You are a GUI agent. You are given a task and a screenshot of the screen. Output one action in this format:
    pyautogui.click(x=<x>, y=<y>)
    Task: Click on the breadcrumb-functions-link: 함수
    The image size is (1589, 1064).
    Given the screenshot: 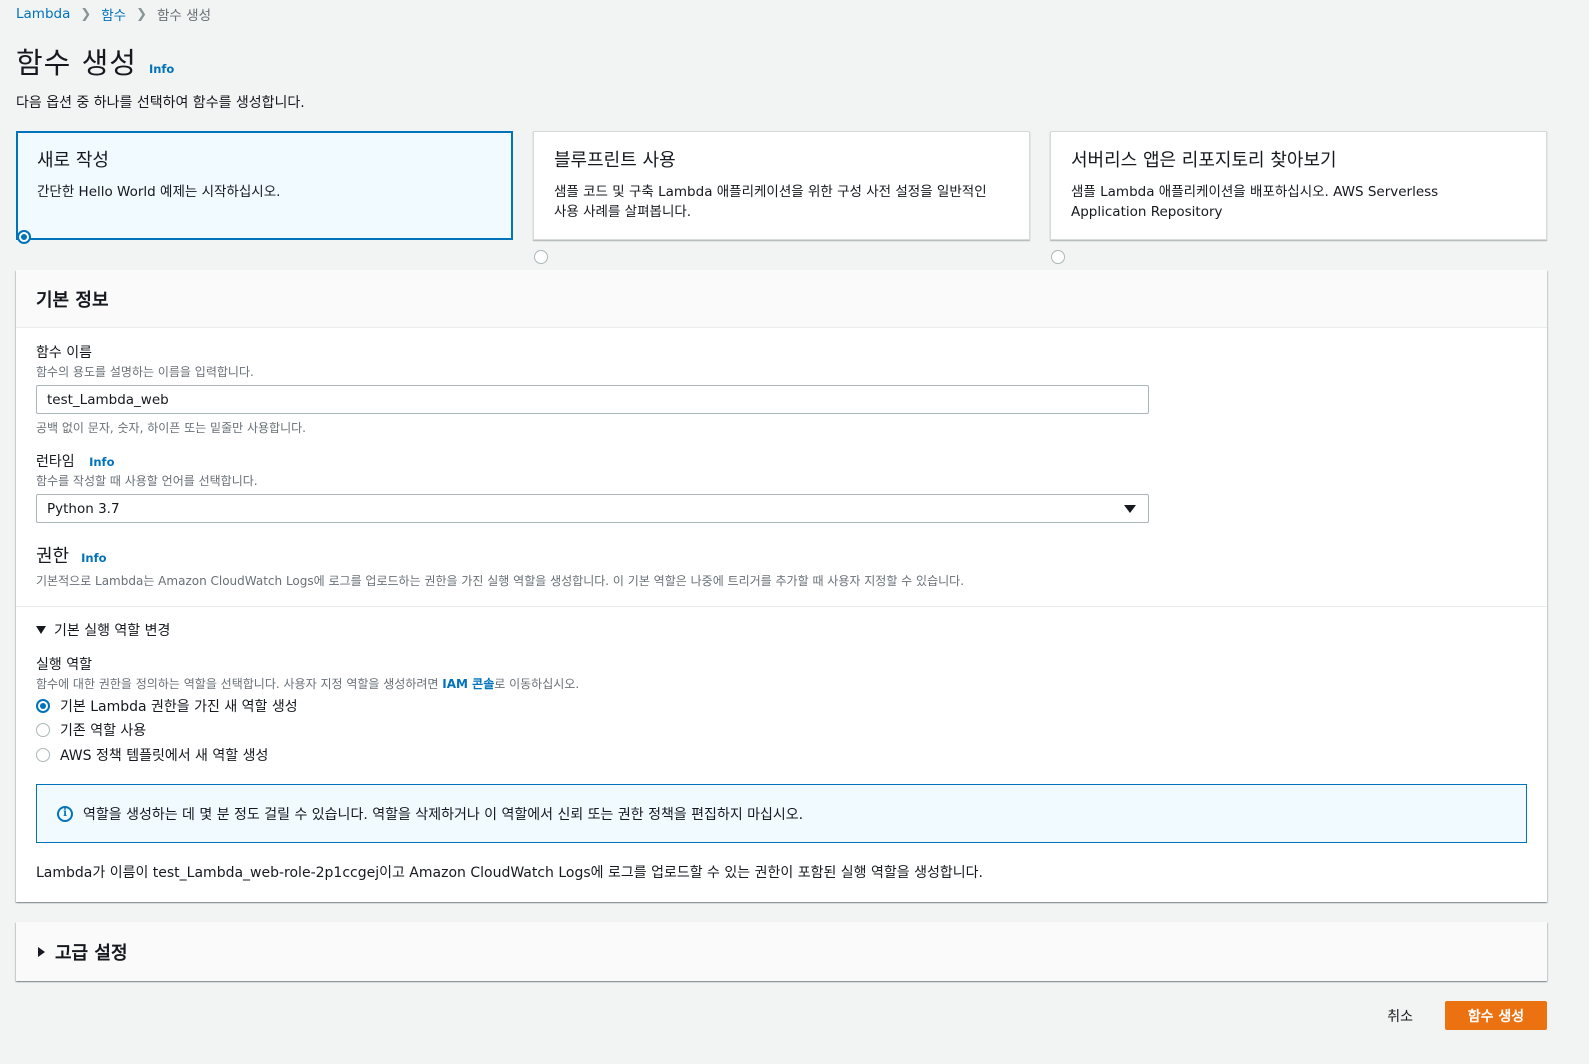 What is the action you would take?
    pyautogui.click(x=113, y=14)
    